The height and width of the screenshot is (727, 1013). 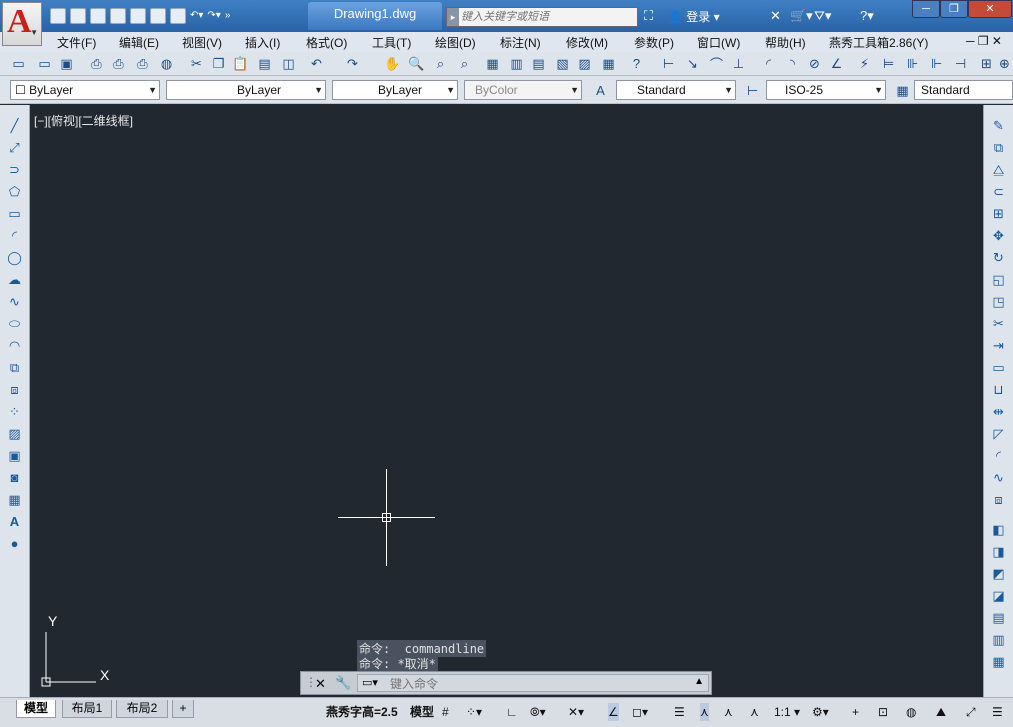 I want to click on menu-tools: 工具(T), so click(x=391, y=42).